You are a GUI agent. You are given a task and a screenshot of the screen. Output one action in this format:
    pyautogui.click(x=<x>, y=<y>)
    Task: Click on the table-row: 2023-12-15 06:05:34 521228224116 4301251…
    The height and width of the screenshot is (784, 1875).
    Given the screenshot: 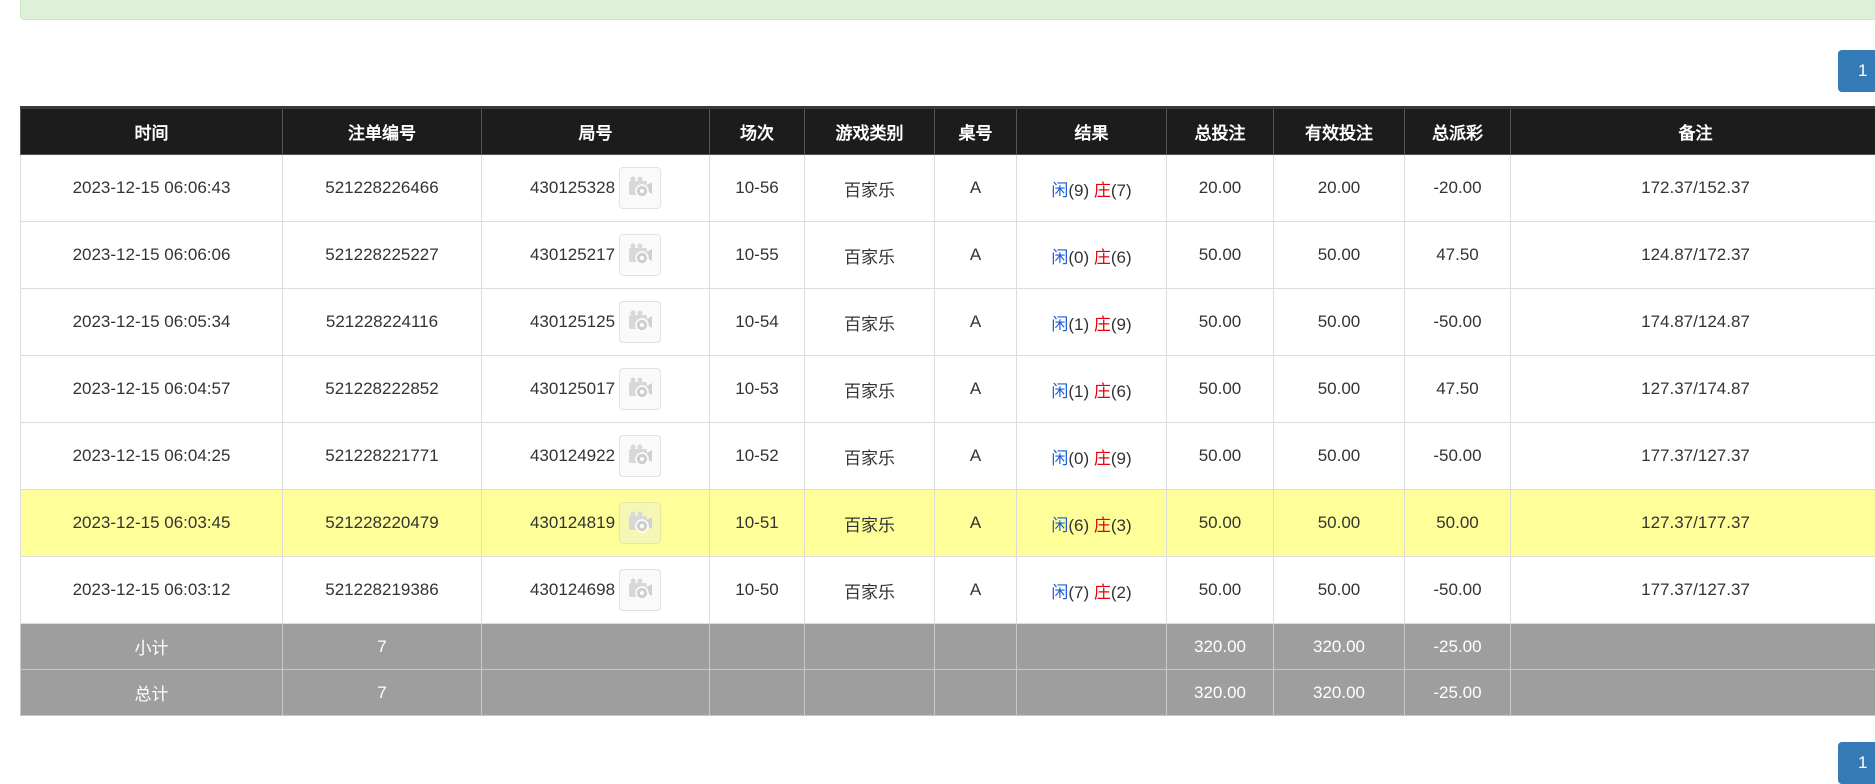 What is the action you would take?
    pyautogui.click(x=948, y=322)
    